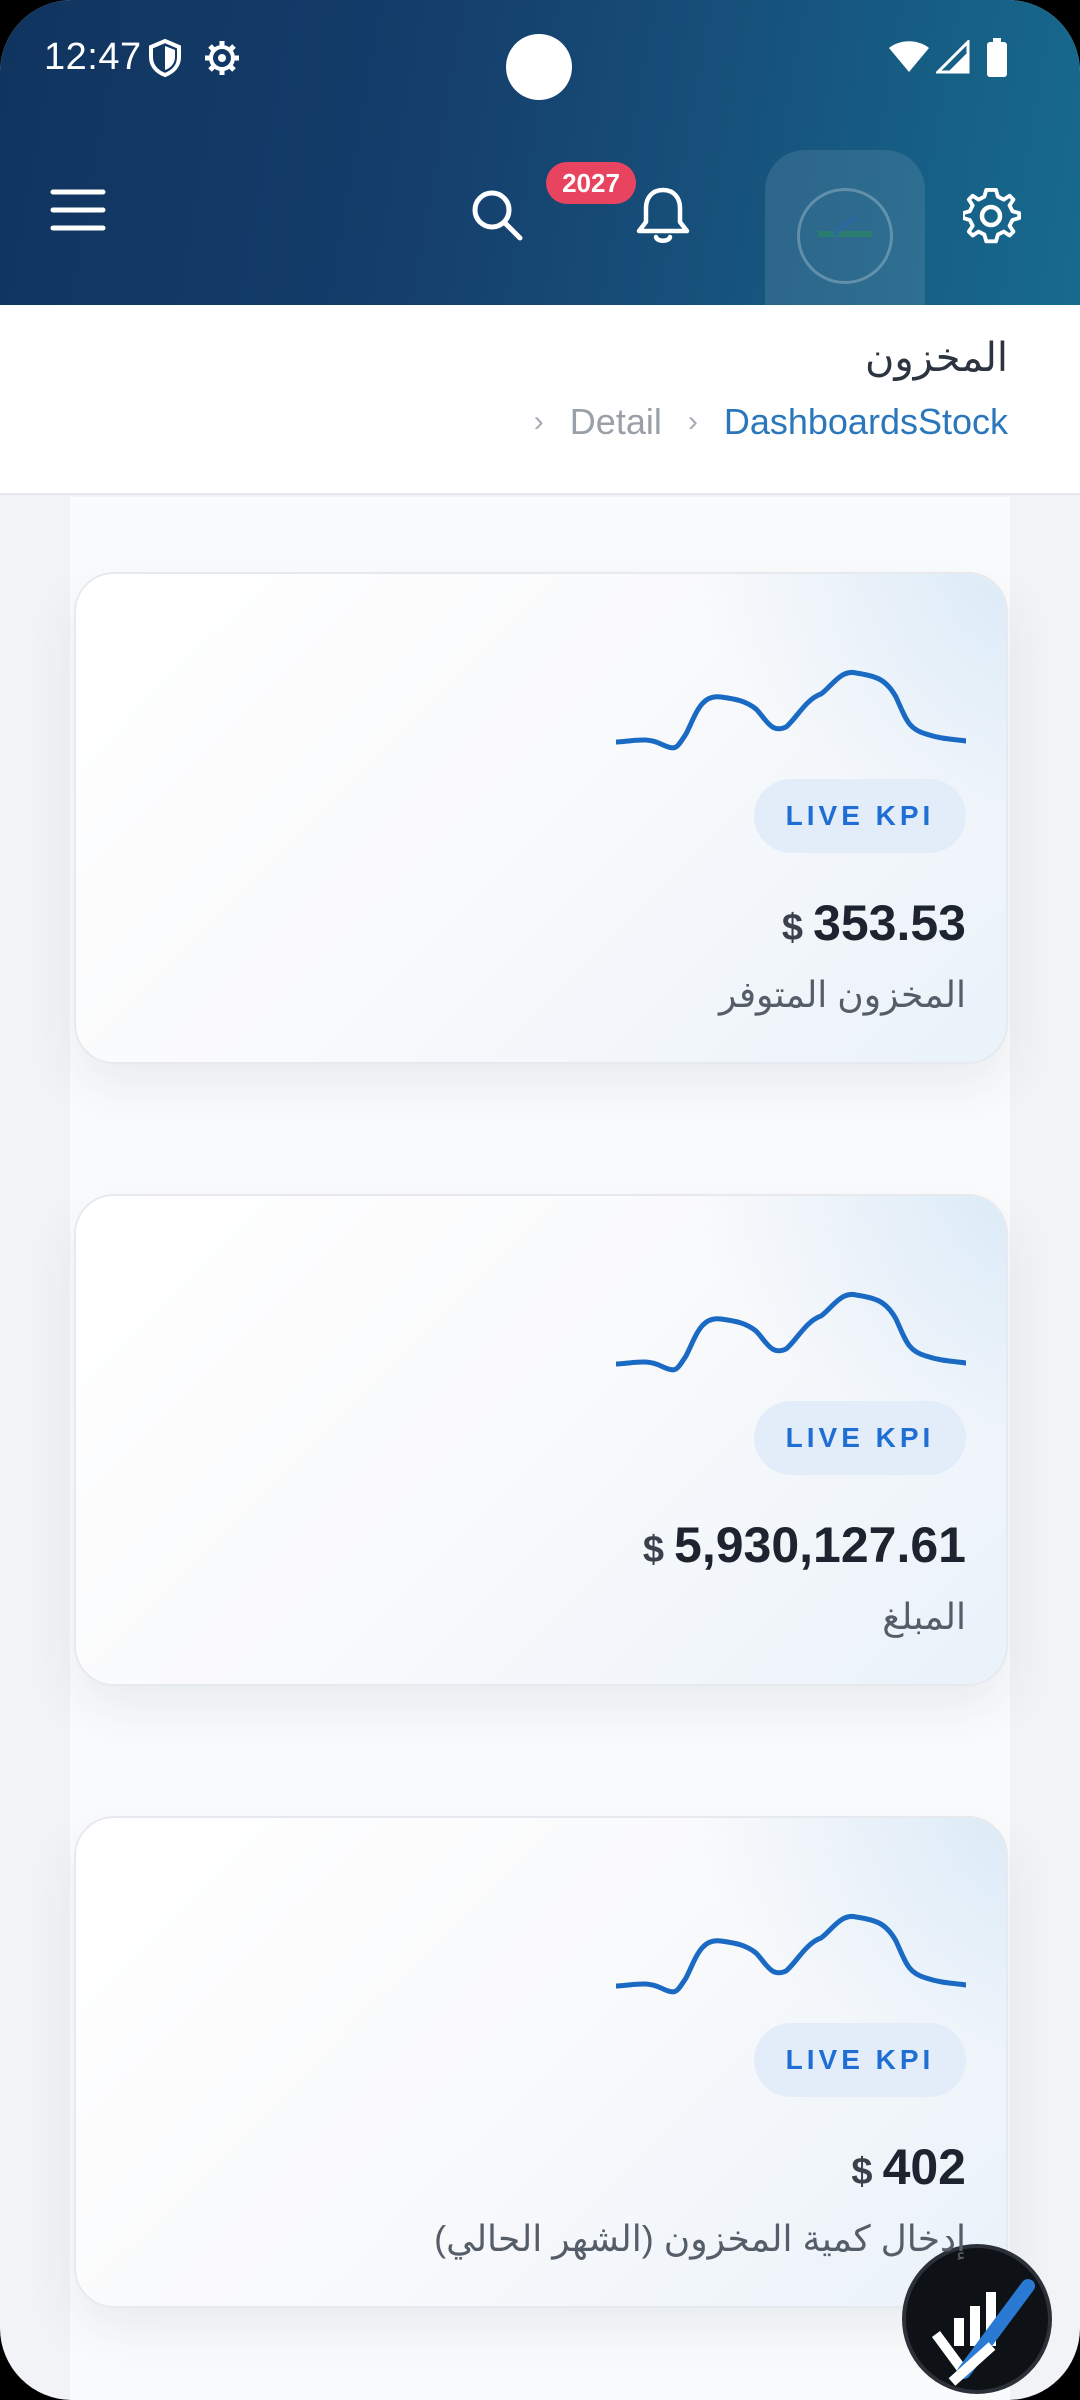 This screenshot has height=2400, width=1080. What do you see at coordinates (591, 183) in the screenshot?
I see `notification-count-badge: 2027` at bounding box center [591, 183].